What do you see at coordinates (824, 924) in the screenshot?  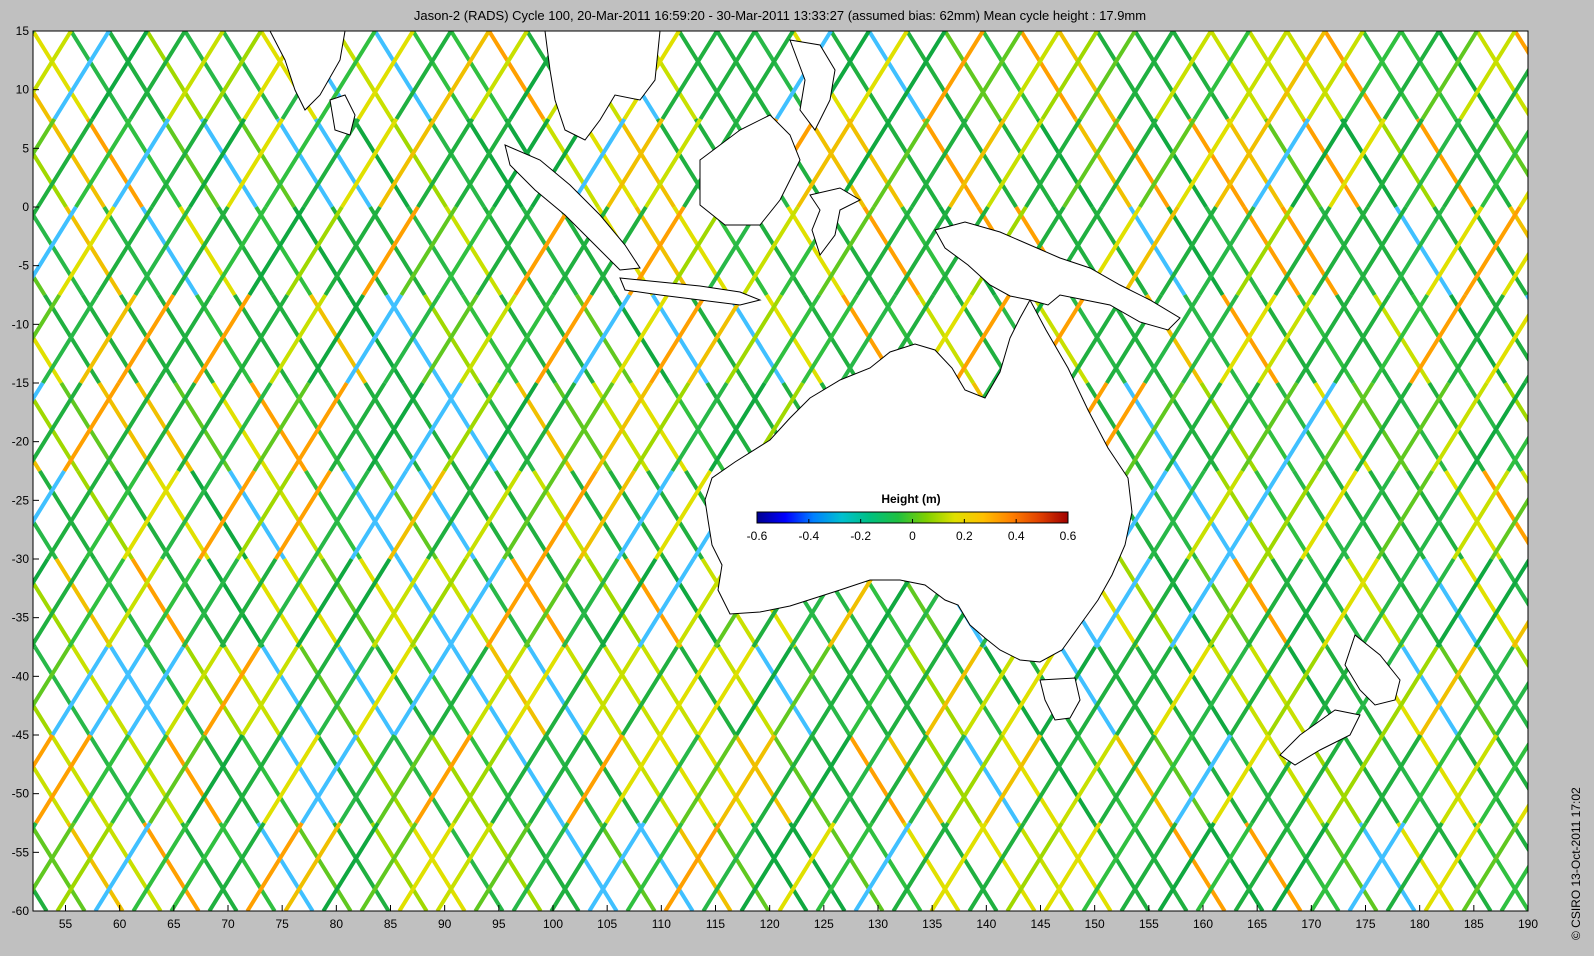 I see `x-tick-label: 125` at bounding box center [824, 924].